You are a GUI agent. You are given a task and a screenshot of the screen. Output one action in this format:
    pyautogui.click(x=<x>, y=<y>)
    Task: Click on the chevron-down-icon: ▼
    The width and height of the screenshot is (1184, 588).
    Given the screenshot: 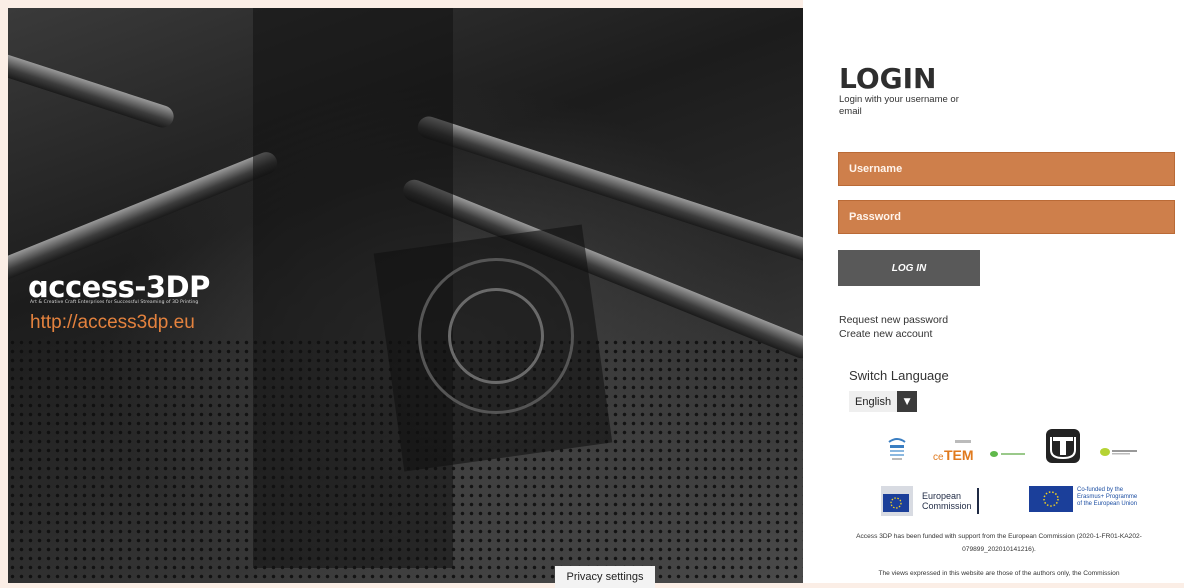 What is the action you would take?
    pyautogui.click(x=907, y=401)
    